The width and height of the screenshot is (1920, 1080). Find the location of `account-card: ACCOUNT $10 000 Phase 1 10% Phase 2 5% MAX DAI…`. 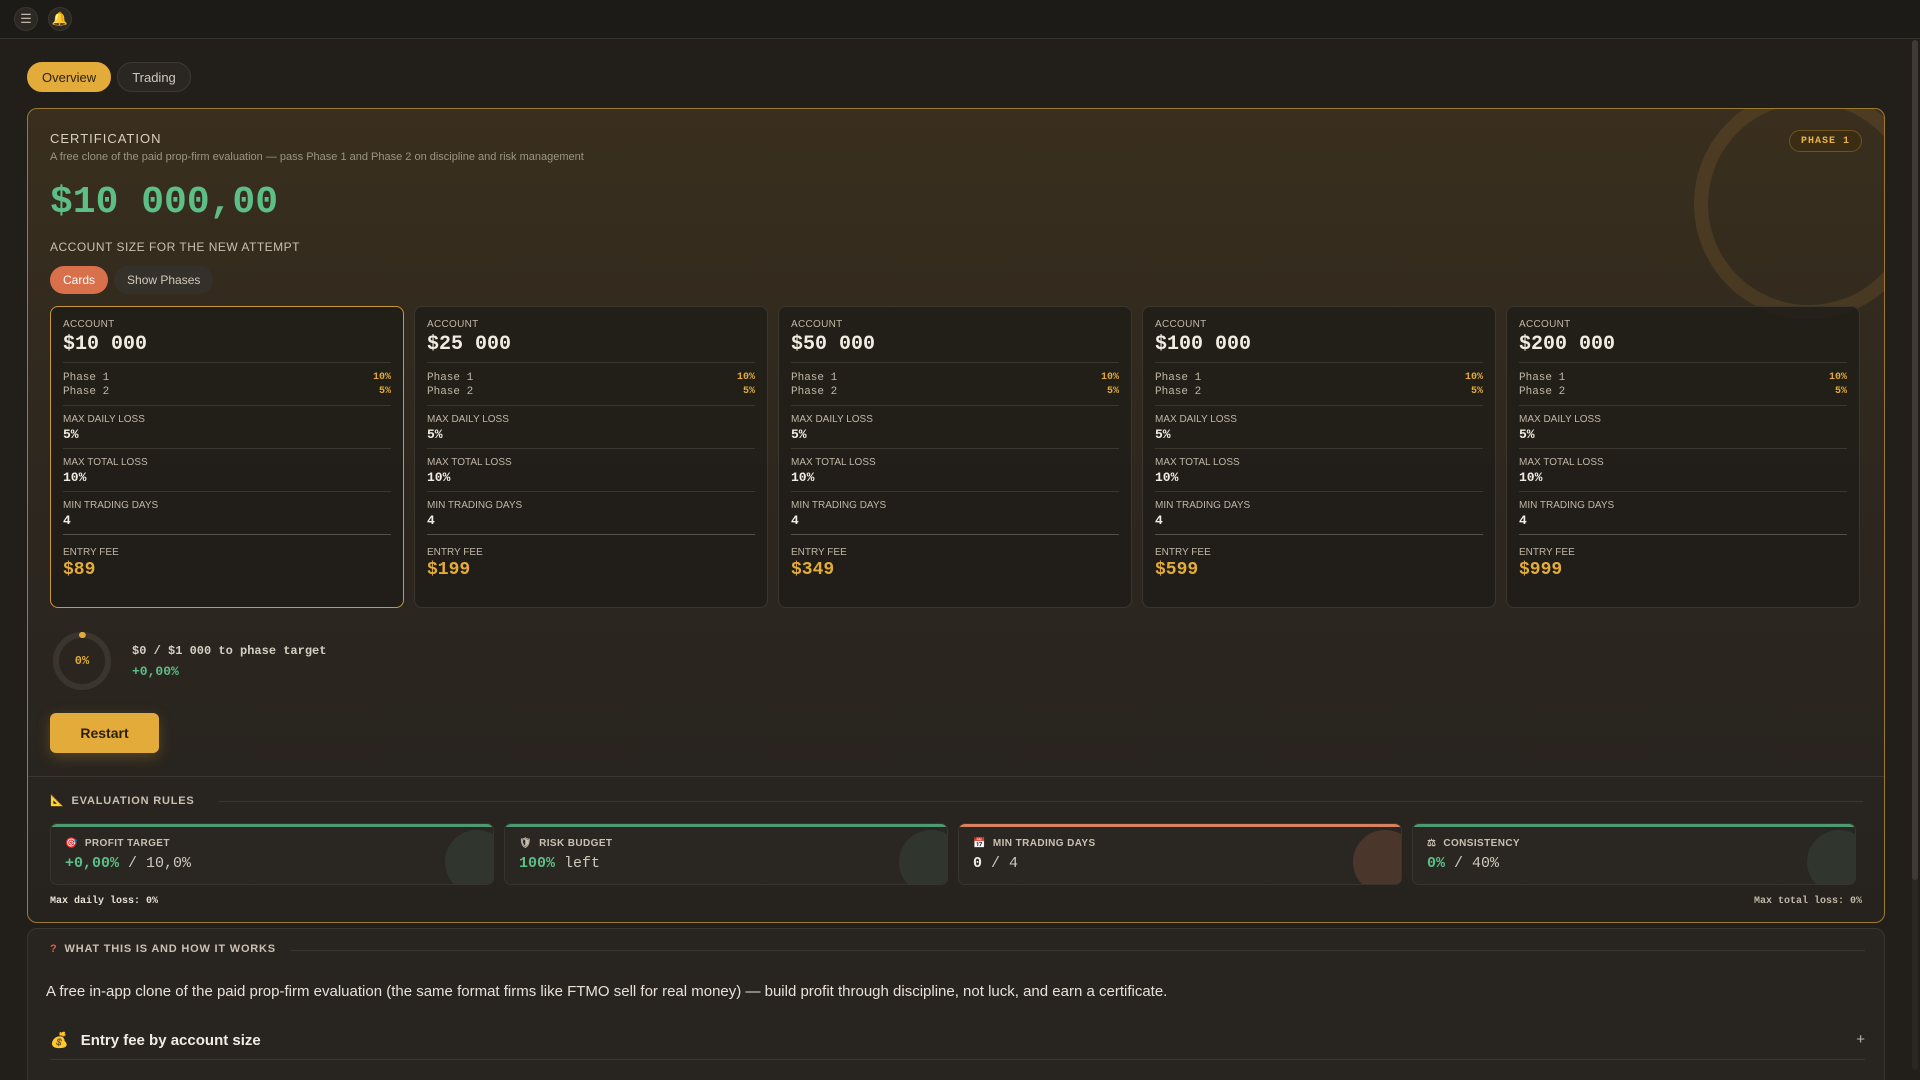

account-card: ACCOUNT $10 000 Phase 1 10% Phase 2 5% MAX DAI… is located at coordinates (227, 457).